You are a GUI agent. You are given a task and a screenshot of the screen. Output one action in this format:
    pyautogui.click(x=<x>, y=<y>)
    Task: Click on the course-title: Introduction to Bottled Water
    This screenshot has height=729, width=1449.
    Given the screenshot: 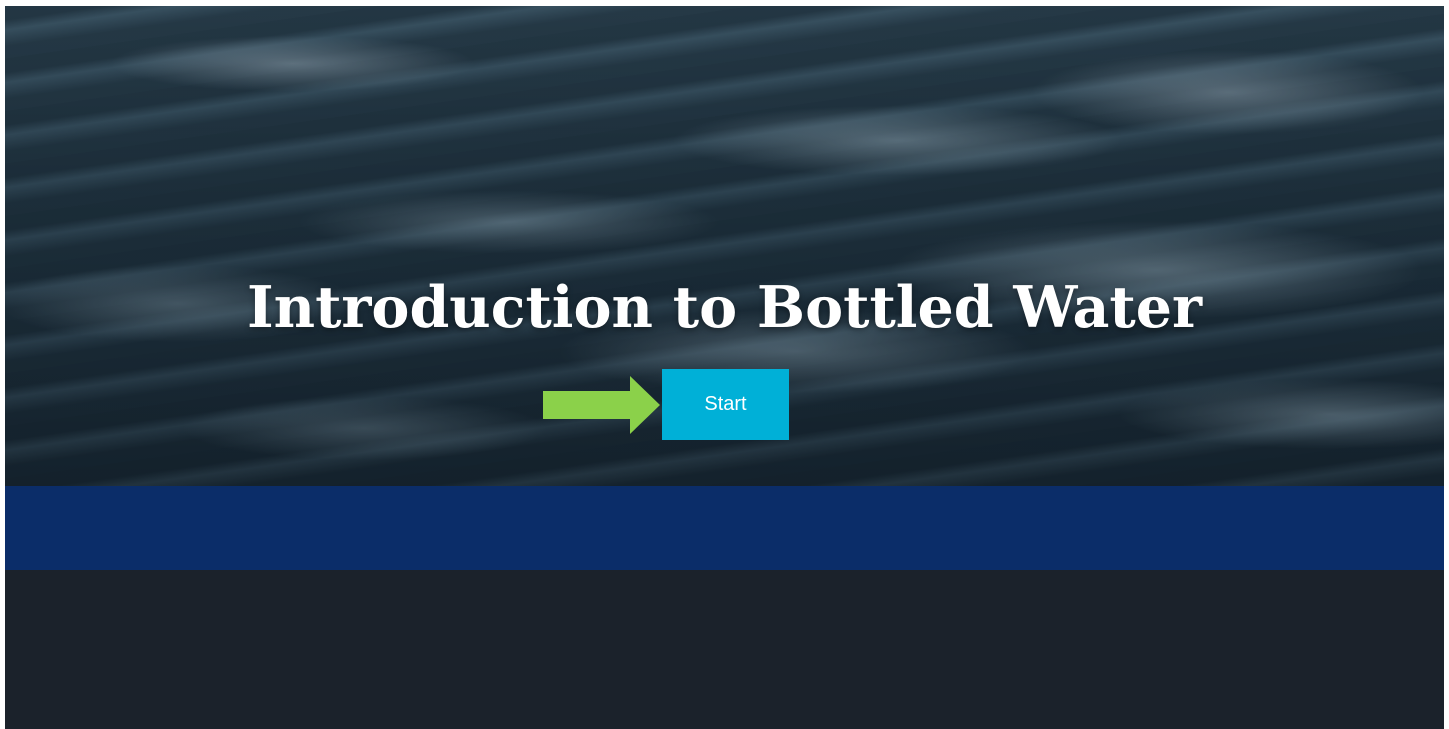 What is the action you would take?
    pyautogui.click(x=724, y=307)
    